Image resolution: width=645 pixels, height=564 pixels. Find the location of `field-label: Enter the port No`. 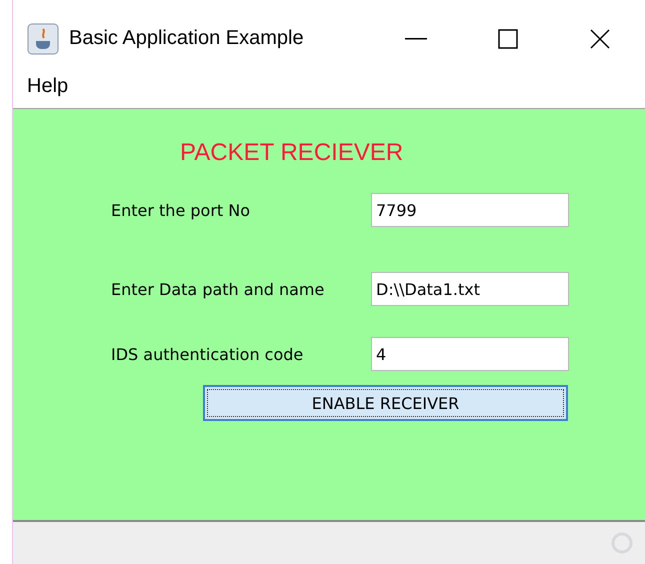

field-label: Enter the port No is located at coordinates (181, 210).